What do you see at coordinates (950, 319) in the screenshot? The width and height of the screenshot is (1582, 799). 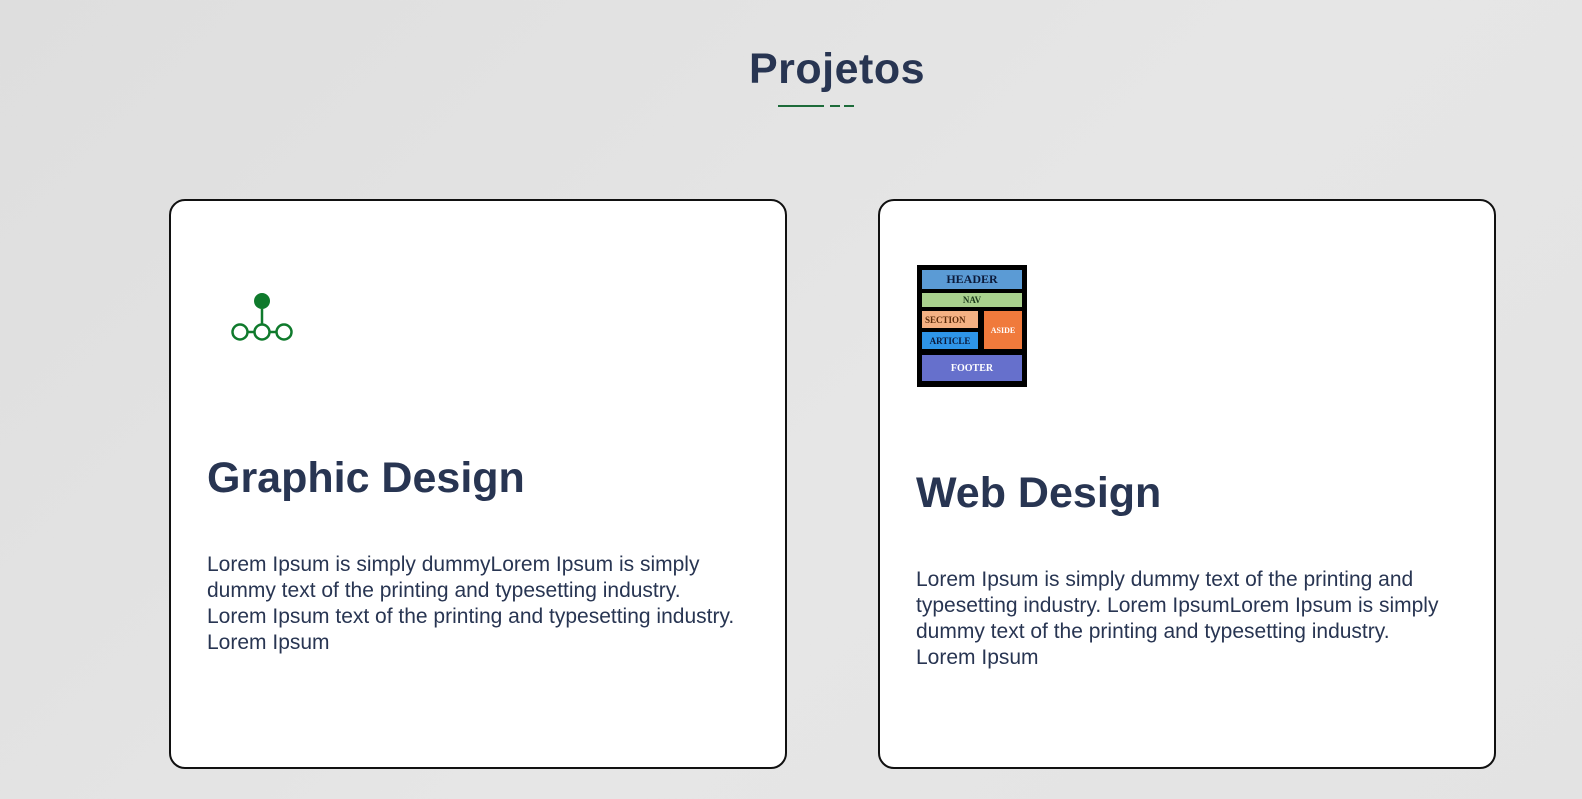 I see `layout-section-block: SECTION` at bounding box center [950, 319].